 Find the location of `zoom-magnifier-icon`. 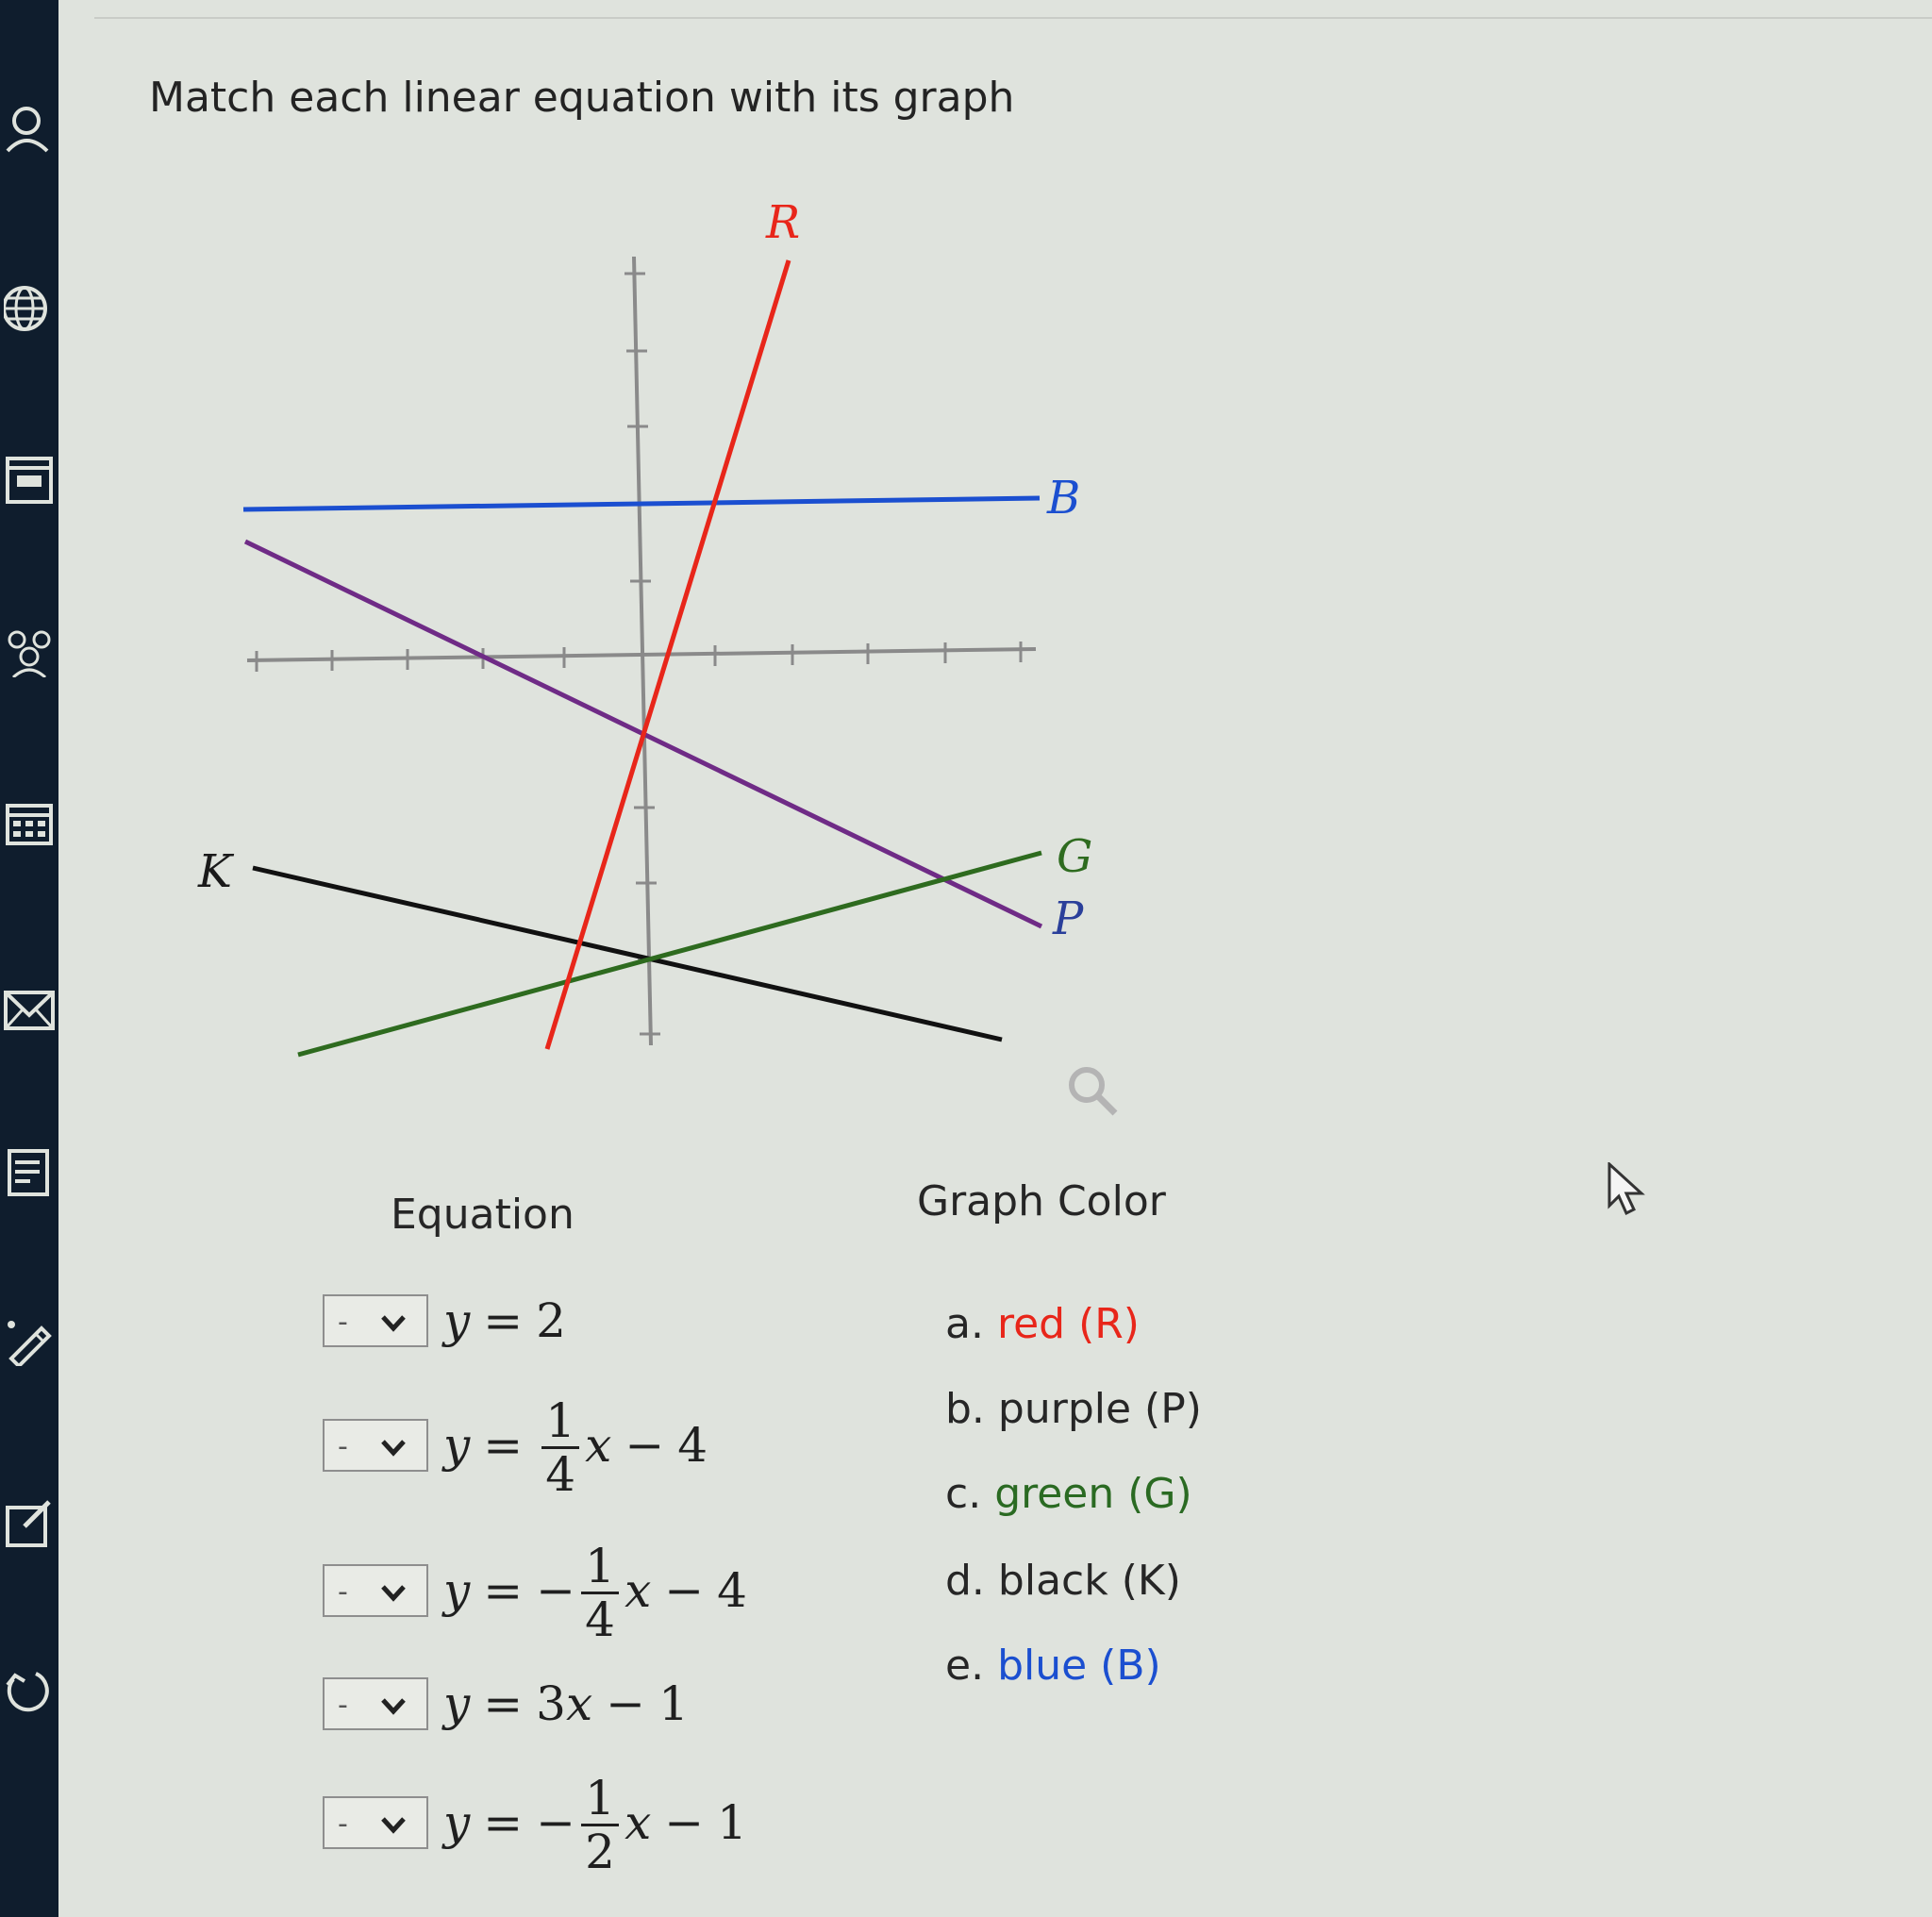

zoom-magnifier-icon is located at coordinates (1092, 1090).